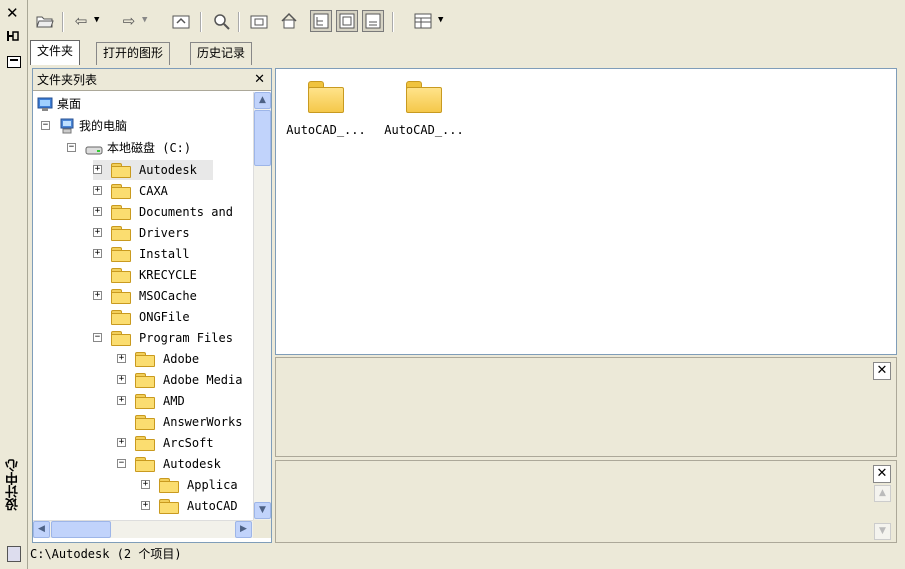 The width and height of the screenshot is (905, 569). What do you see at coordinates (133, 53) in the screenshot?
I see `tab-open-drawings: 打开的图形` at bounding box center [133, 53].